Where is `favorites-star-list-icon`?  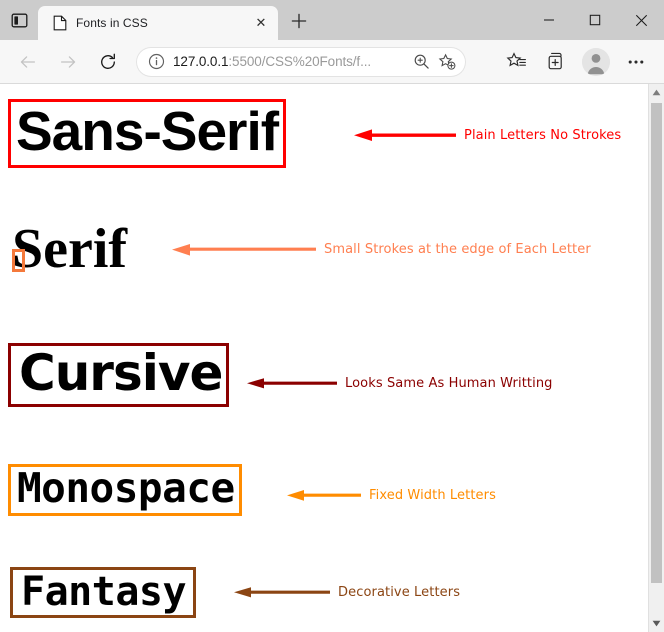
favorites-star-list-icon is located at coordinates (516, 62).